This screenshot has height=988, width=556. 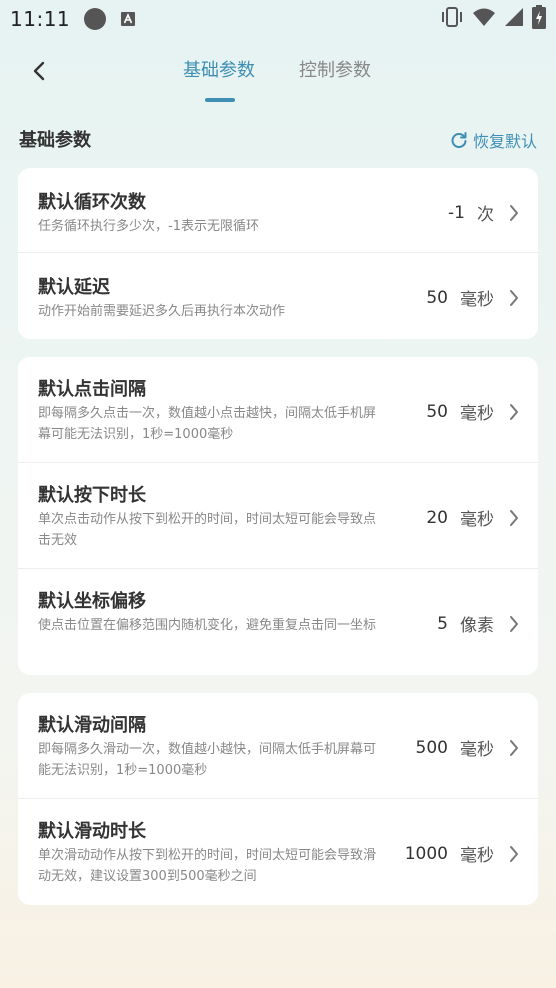 What do you see at coordinates (514, 19) in the screenshot?
I see `signal-icon` at bounding box center [514, 19].